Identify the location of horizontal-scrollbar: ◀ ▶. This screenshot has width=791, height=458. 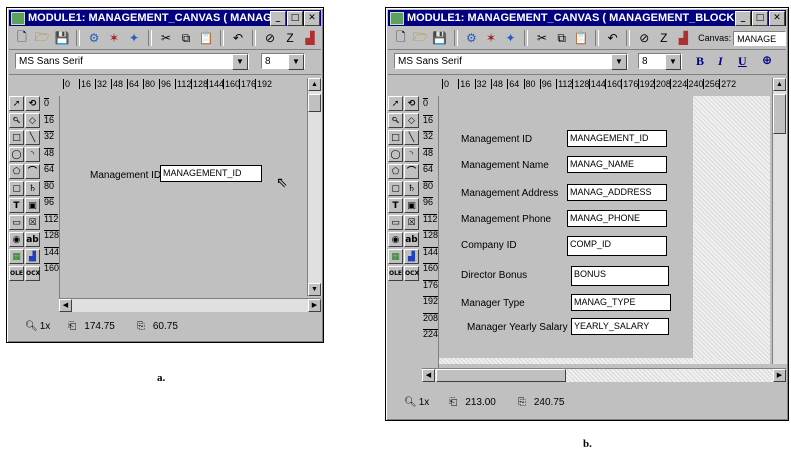
(190, 305).